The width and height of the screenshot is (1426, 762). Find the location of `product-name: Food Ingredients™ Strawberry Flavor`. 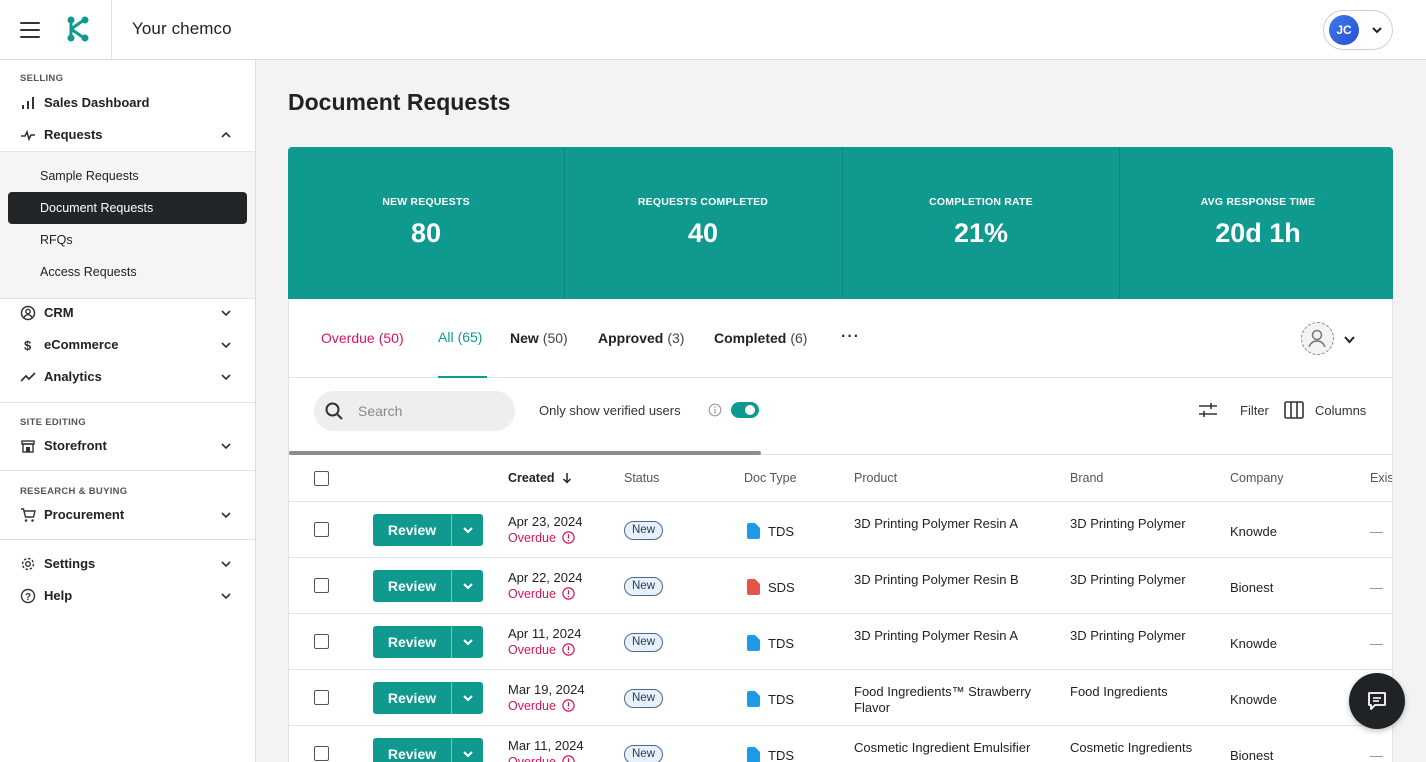

product-name: Food Ingredients™ Strawberry Flavor is located at coordinates (949, 700).